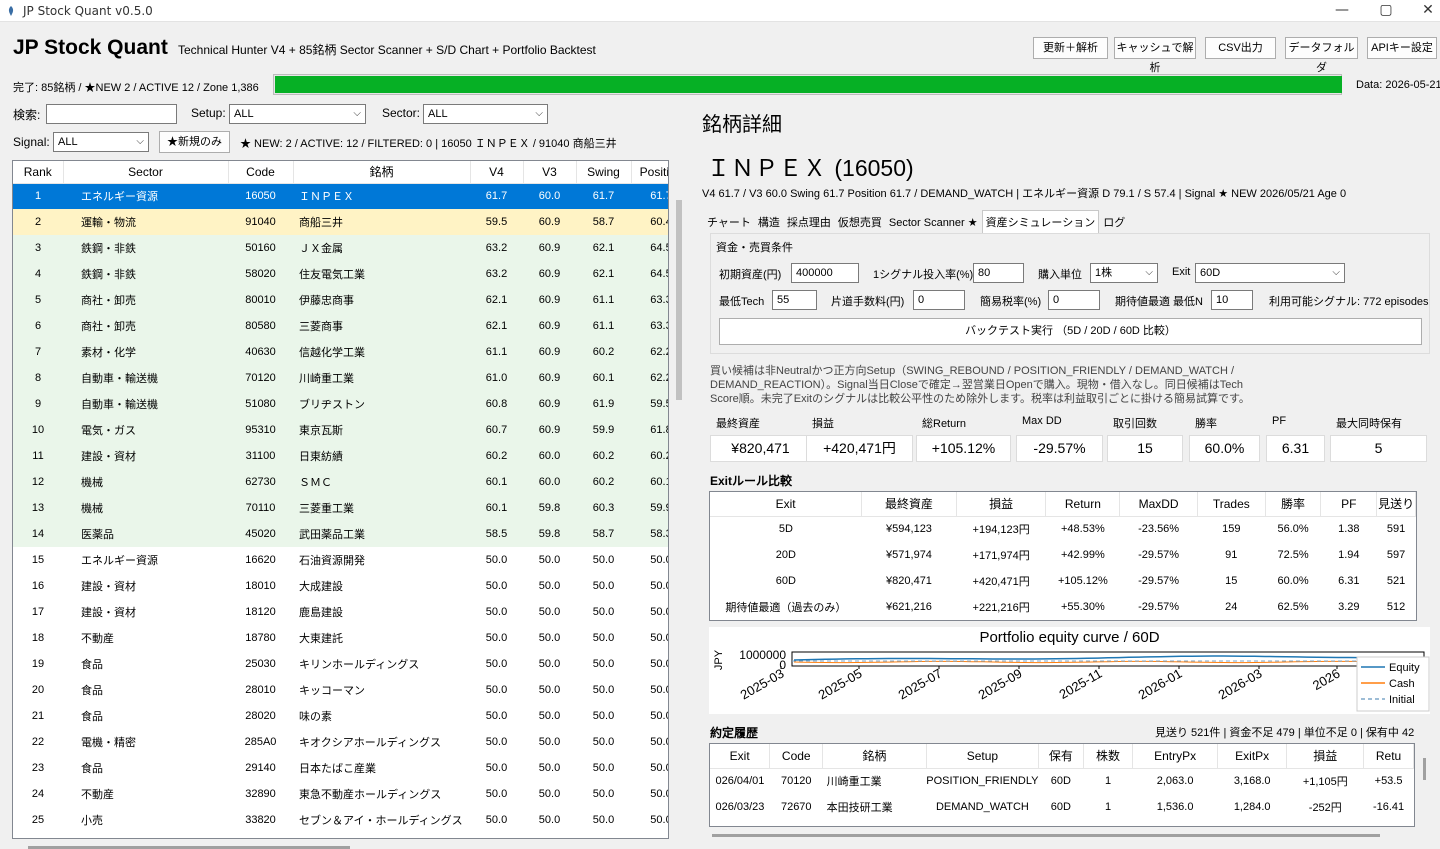 The image size is (1440, 849). What do you see at coordinates (321, 639) in the screenshot?
I see `table-cell: 大東建託` at bounding box center [321, 639].